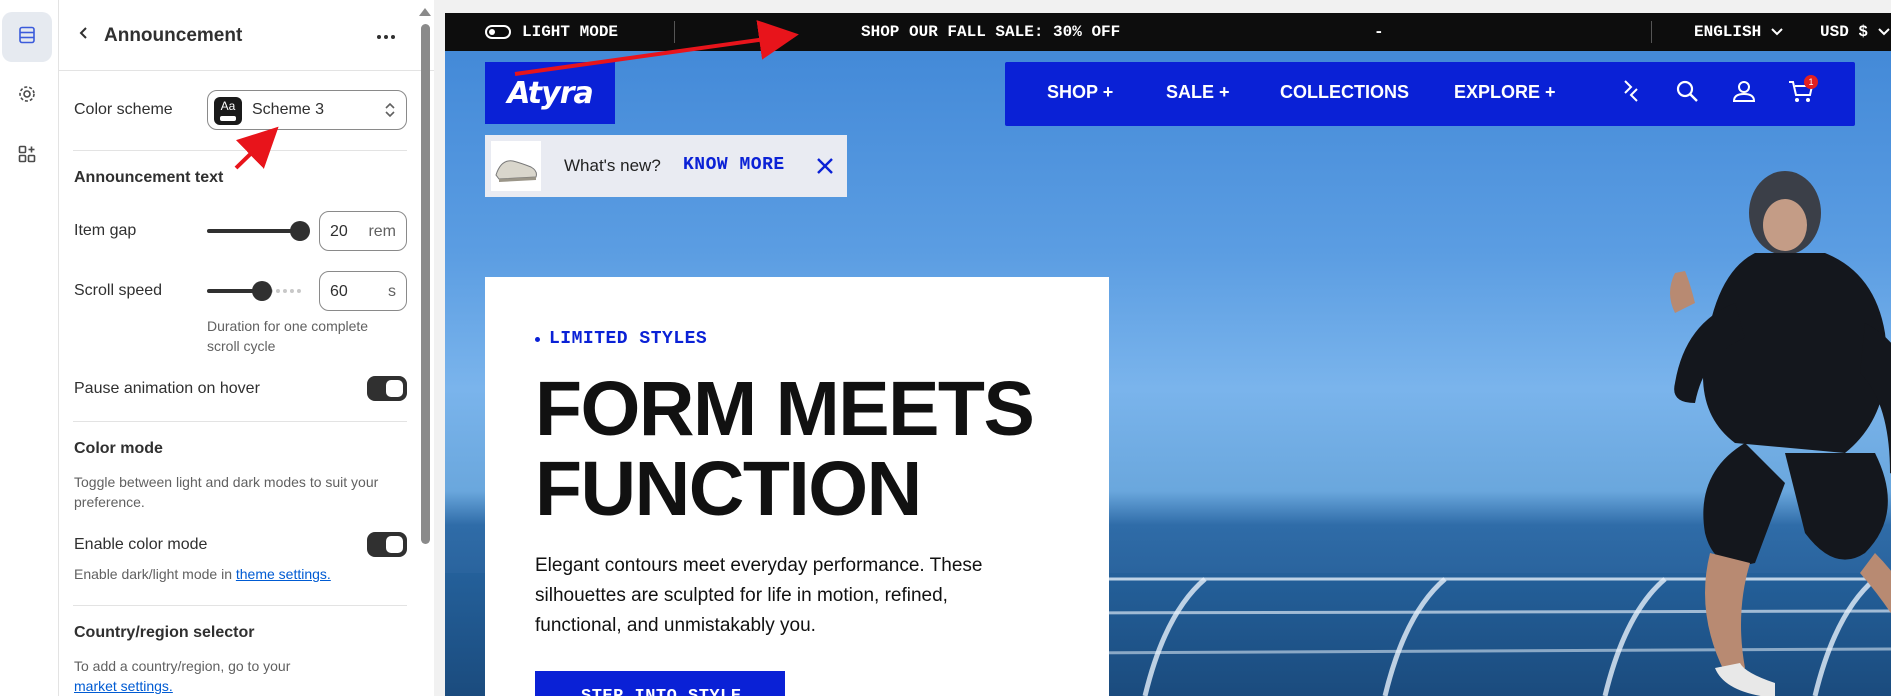 The image size is (1891, 696). Describe the element at coordinates (228, 106) in the screenshot. I see `scheme-swatch-text: Aa` at that location.